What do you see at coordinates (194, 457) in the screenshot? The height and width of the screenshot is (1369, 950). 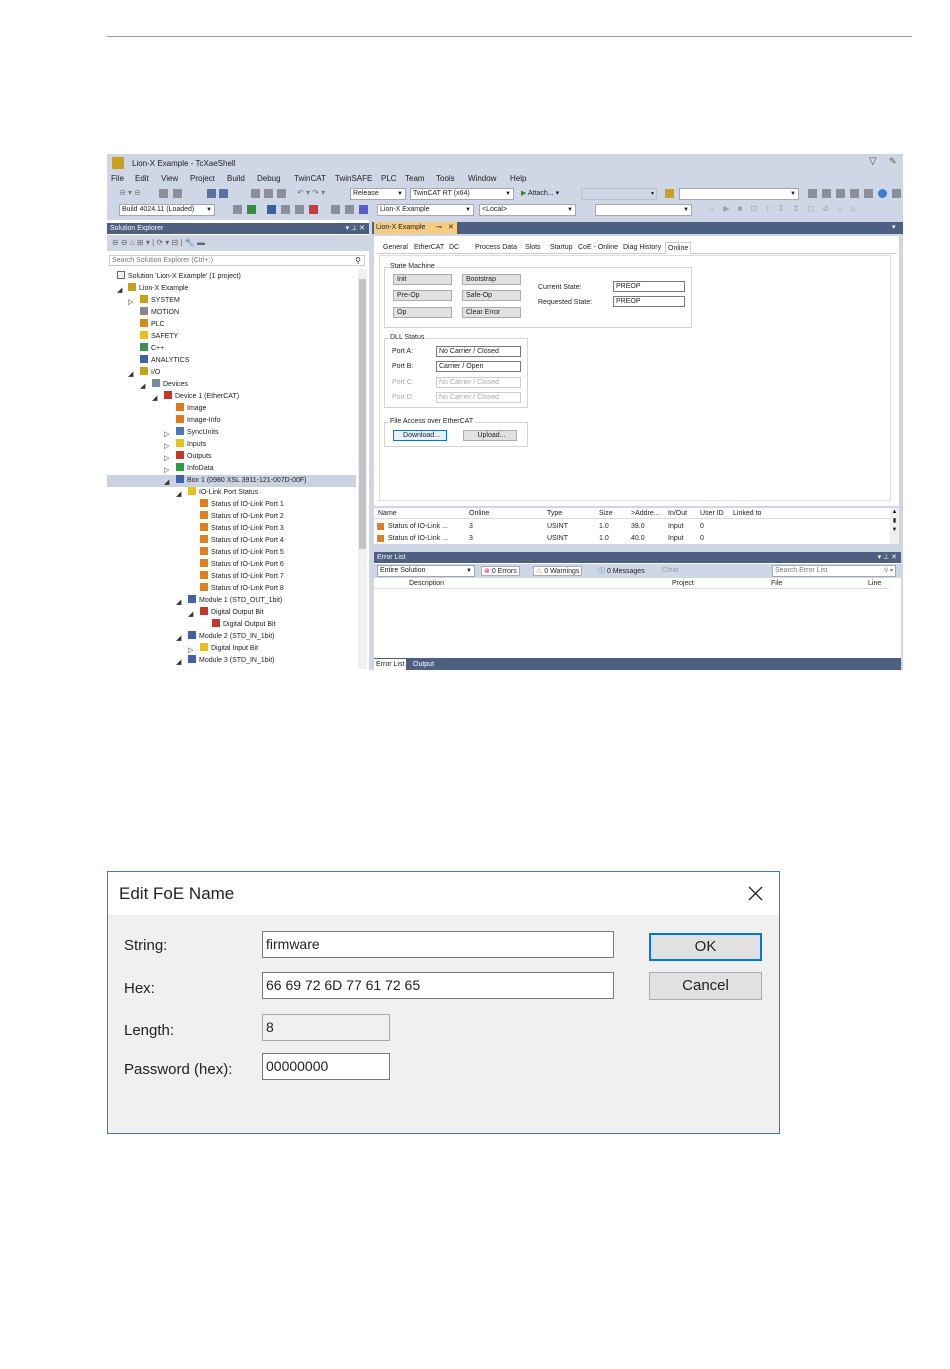 I see `tree-item: Outputs` at bounding box center [194, 457].